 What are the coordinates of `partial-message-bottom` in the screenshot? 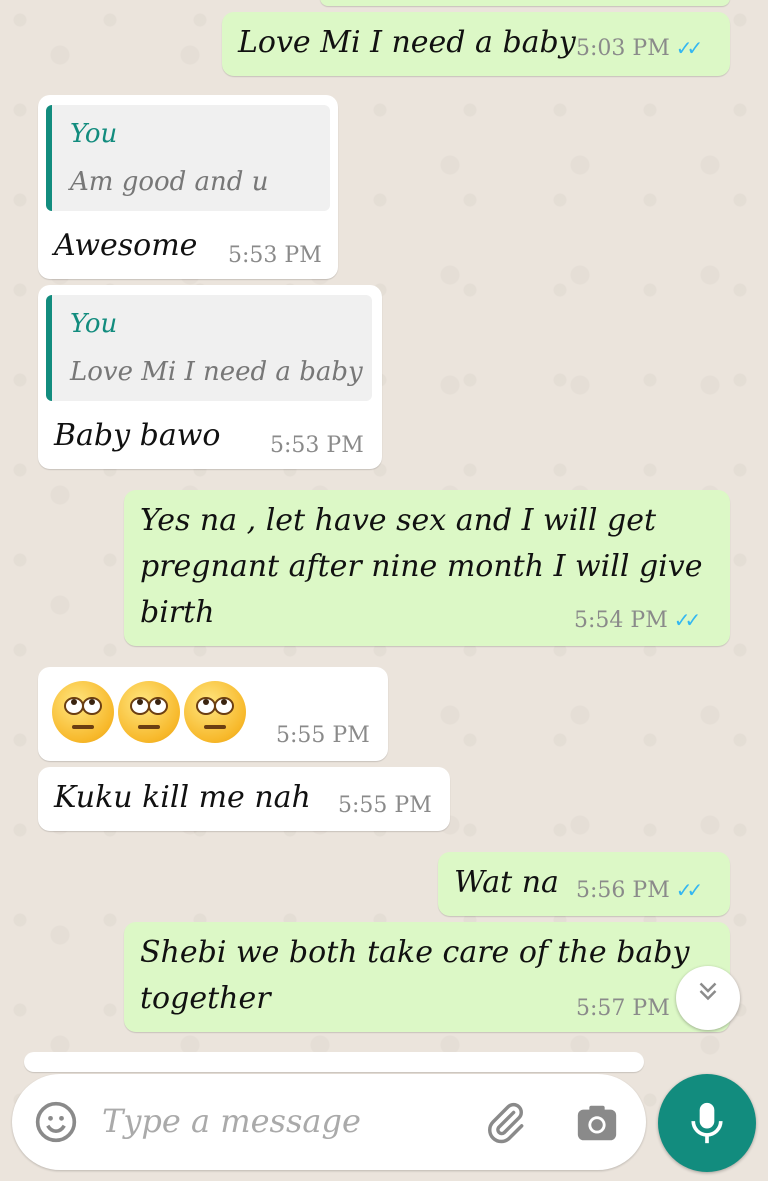 It's located at (334, 1062).